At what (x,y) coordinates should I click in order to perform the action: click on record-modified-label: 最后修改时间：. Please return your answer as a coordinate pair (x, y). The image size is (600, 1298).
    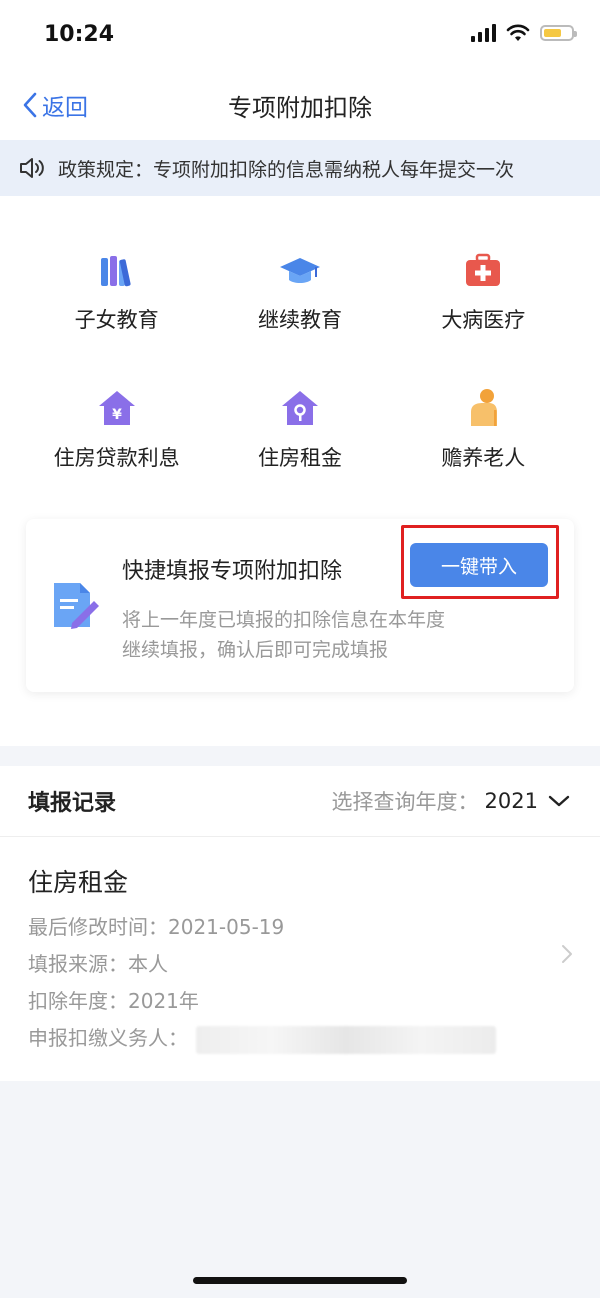
    Looking at the image, I should click on (98, 927).